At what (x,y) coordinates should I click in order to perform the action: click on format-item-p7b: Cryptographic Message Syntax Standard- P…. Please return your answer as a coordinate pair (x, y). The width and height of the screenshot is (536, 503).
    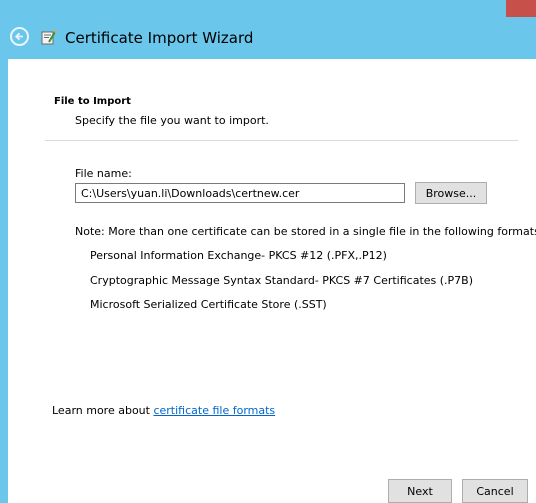
    Looking at the image, I should click on (282, 280).